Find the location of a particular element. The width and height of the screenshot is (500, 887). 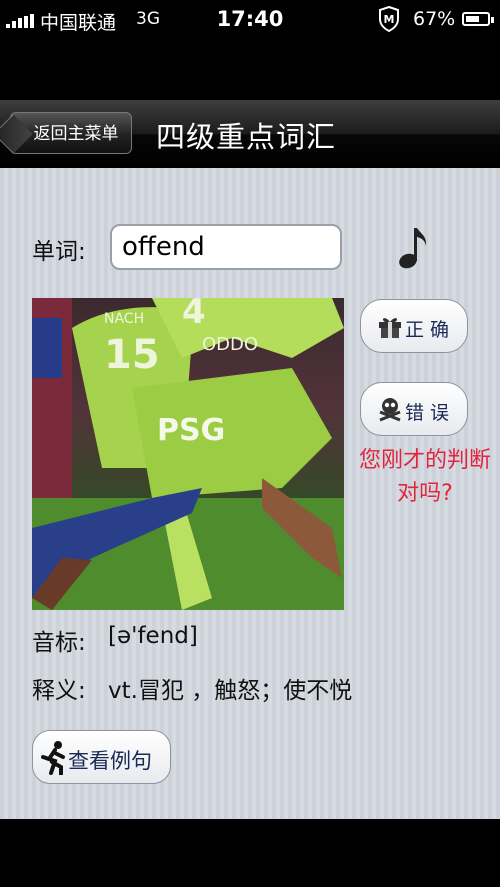

shield-m-icon: M is located at coordinates (389, 19).